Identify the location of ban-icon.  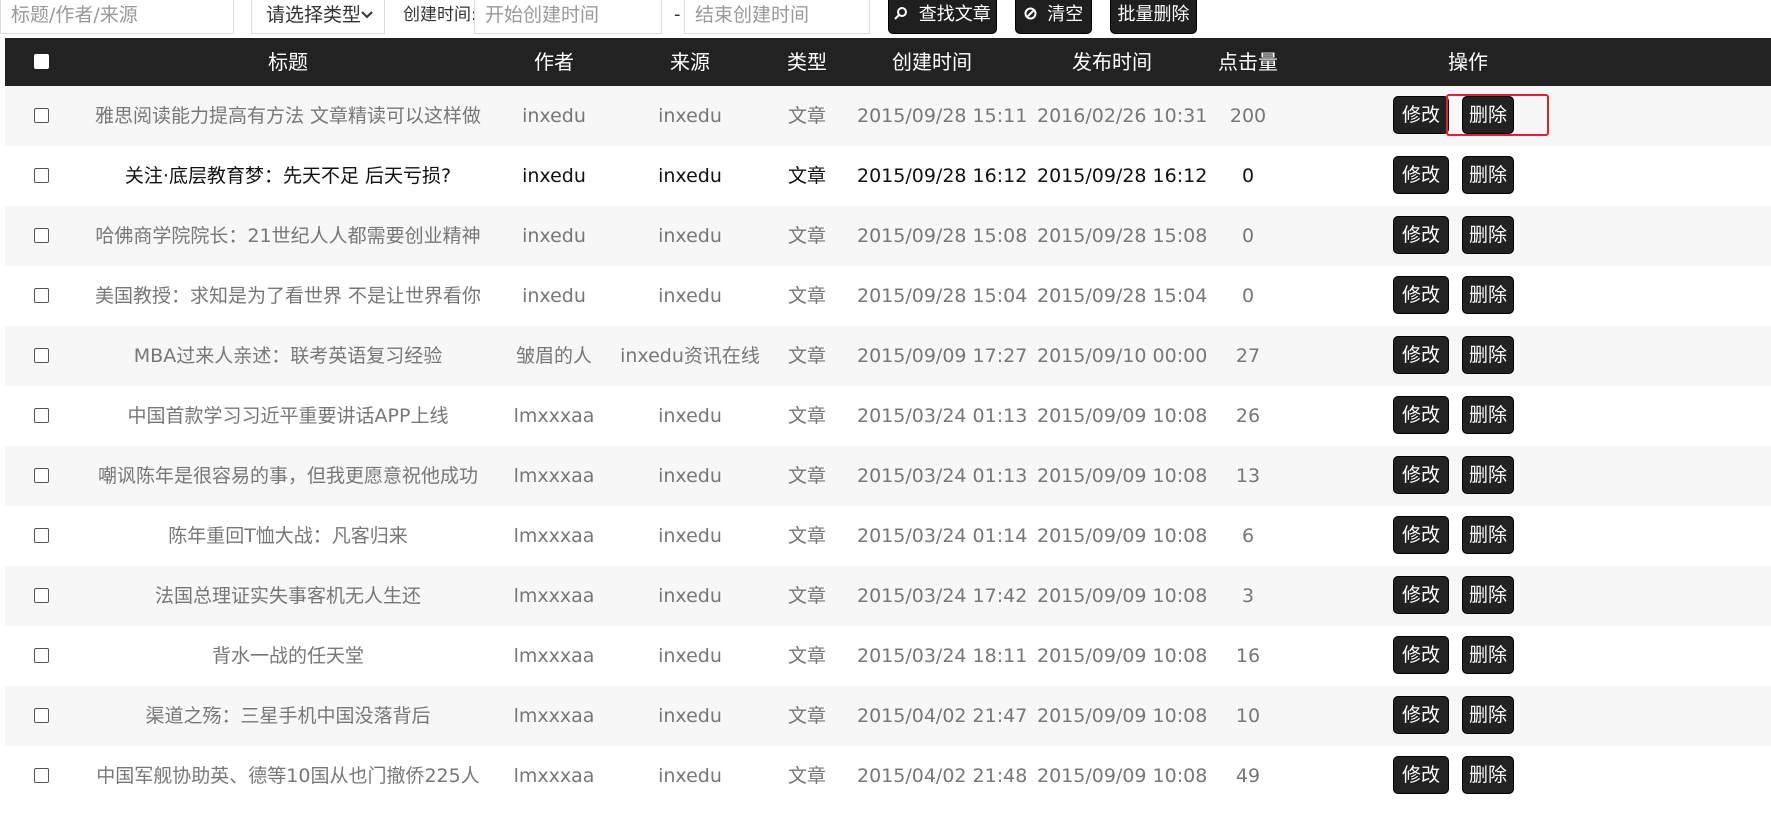
(1032, 15).